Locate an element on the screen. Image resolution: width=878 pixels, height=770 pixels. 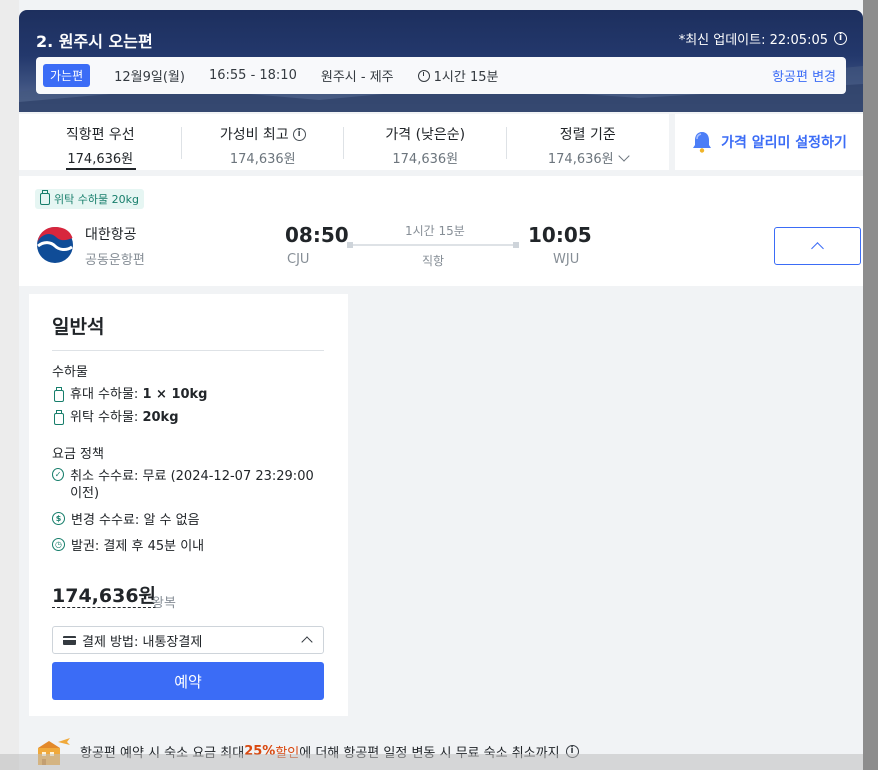
direction-badge: 가는편 is located at coordinates (67, 75).